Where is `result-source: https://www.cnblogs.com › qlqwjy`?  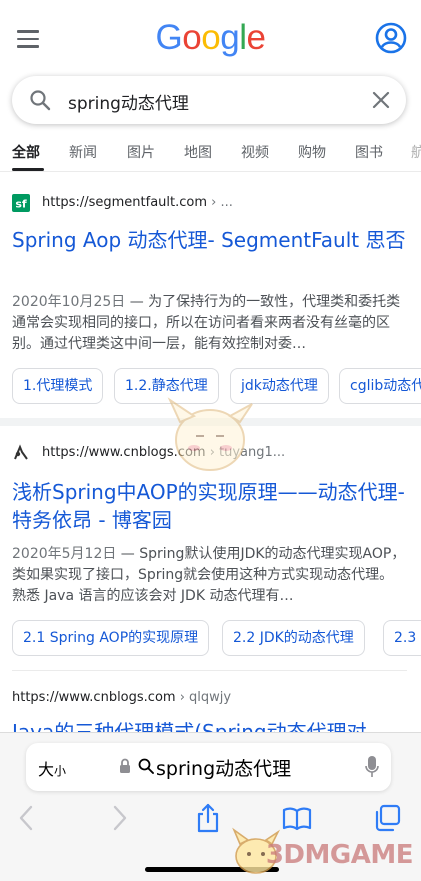
result-source: https://www.cnblogs.com › qlqwjy is located at coordinates (121, 697).